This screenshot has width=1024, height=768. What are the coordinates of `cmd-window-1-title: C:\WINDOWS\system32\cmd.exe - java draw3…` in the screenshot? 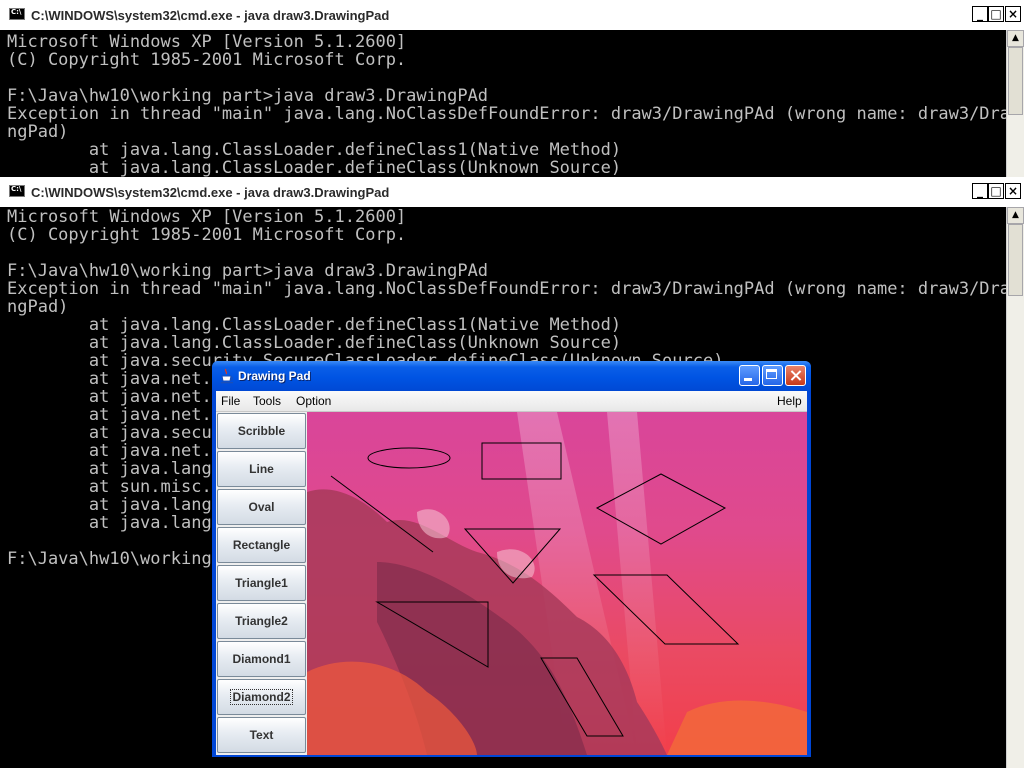 It's located at (210, 15).